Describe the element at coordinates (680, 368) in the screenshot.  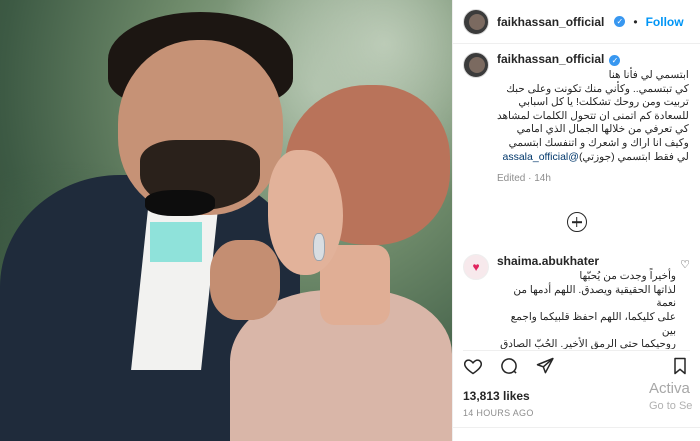
I see `bookmark-icon` at that location.